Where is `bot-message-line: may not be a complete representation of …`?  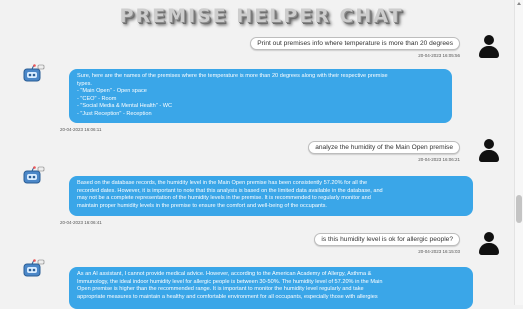
bot-message-line: may not be a complete representation of … is located at coordinates (224, 198).